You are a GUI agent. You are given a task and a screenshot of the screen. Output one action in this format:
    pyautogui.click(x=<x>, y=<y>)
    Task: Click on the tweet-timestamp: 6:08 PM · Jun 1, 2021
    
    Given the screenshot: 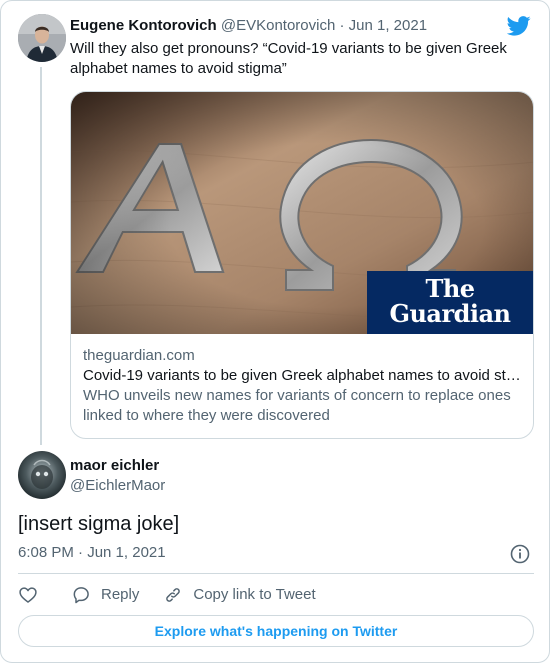 What is the action you would take?
    pyautogui.click(x=92, y=553)
    